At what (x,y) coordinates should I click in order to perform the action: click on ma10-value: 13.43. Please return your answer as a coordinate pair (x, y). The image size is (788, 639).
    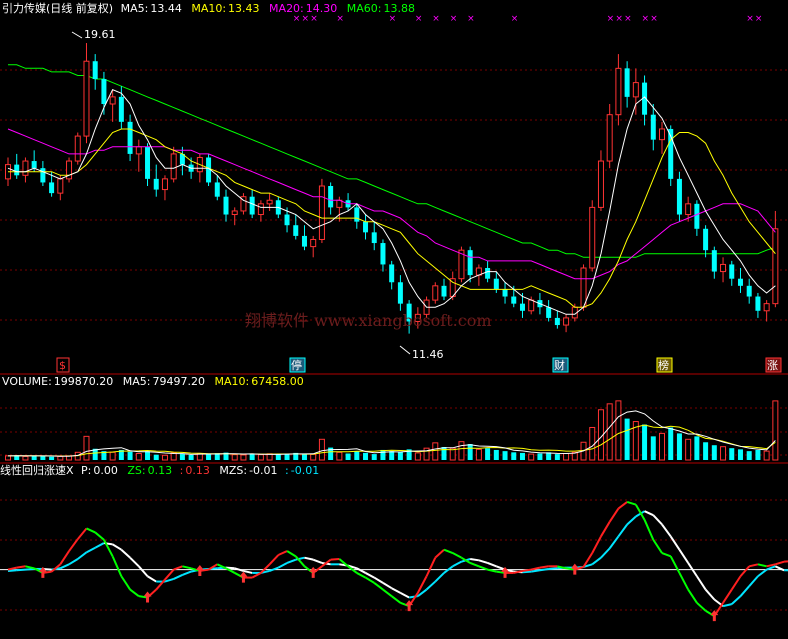
    Looking at the image, I should click on (244, 8).